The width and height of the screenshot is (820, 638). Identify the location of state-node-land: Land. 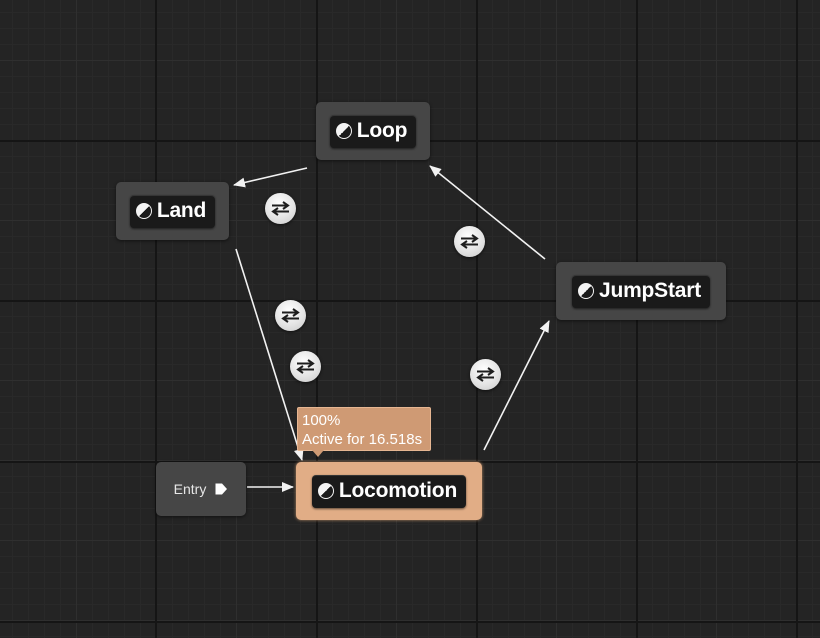
(172, 211).